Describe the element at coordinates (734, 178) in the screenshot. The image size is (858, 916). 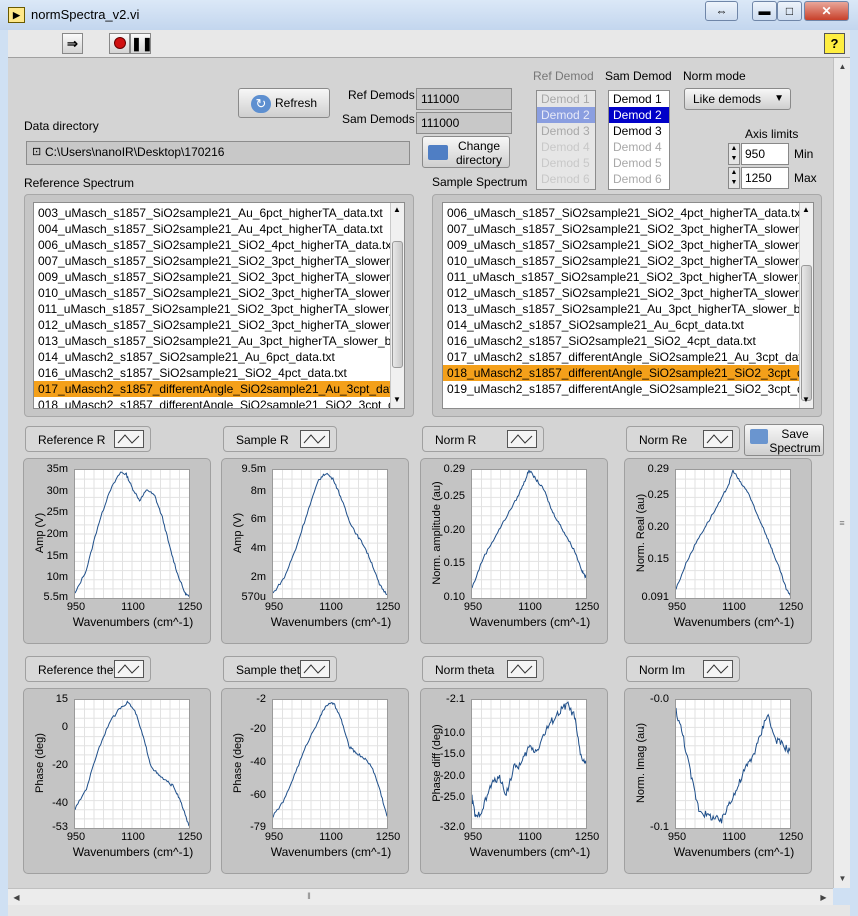
I see `max-stepper: ▲ ▼` at that location.